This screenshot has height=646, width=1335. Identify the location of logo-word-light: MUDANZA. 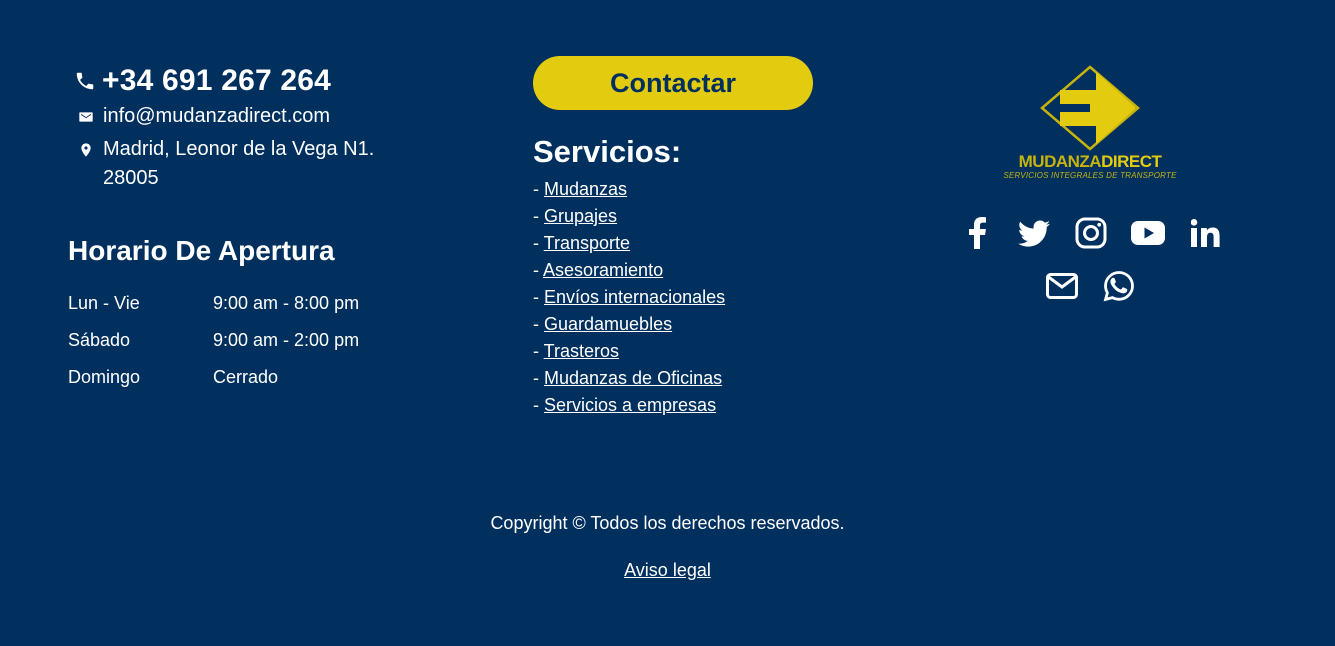
(1060, 161).